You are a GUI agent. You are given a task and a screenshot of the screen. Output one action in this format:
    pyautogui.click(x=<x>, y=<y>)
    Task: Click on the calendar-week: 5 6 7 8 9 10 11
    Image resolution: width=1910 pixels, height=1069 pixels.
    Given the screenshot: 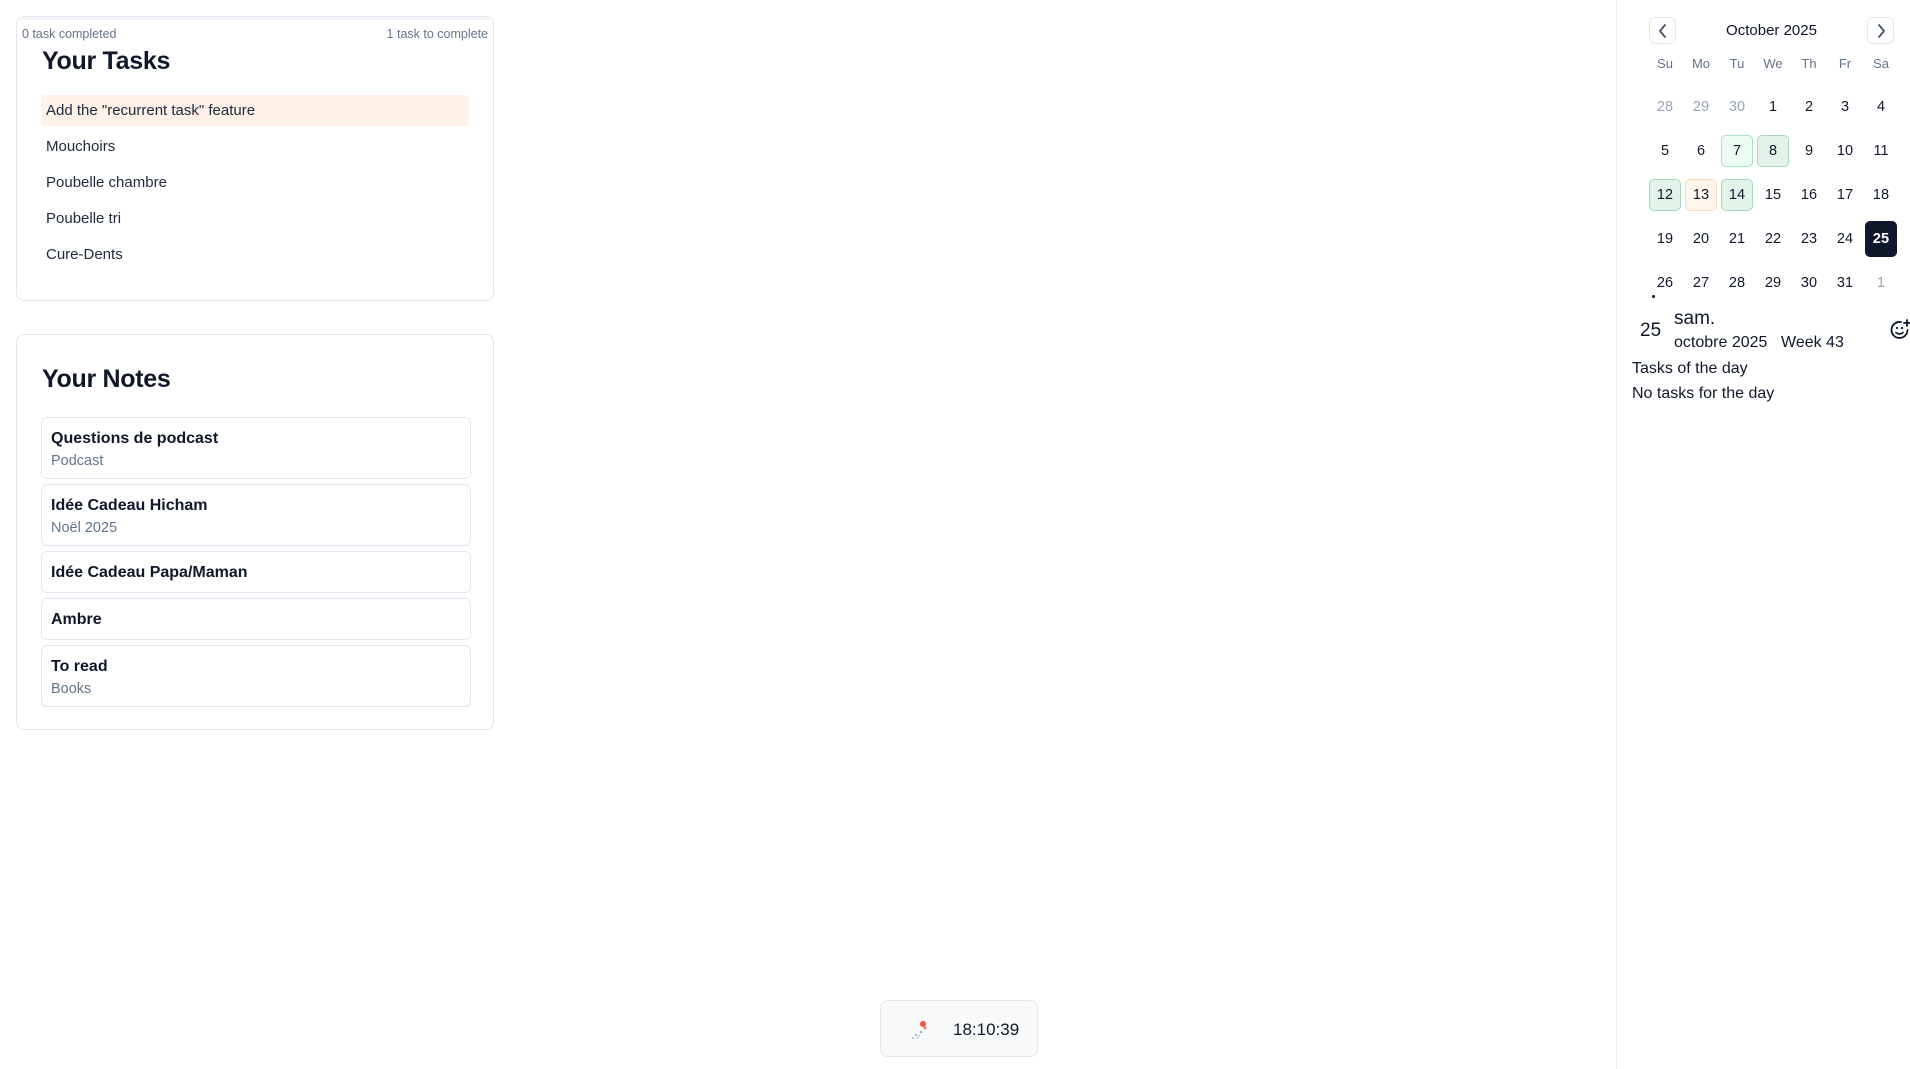 What is the action you would take?
    pyautogui.click(x=1773, y=151)
    